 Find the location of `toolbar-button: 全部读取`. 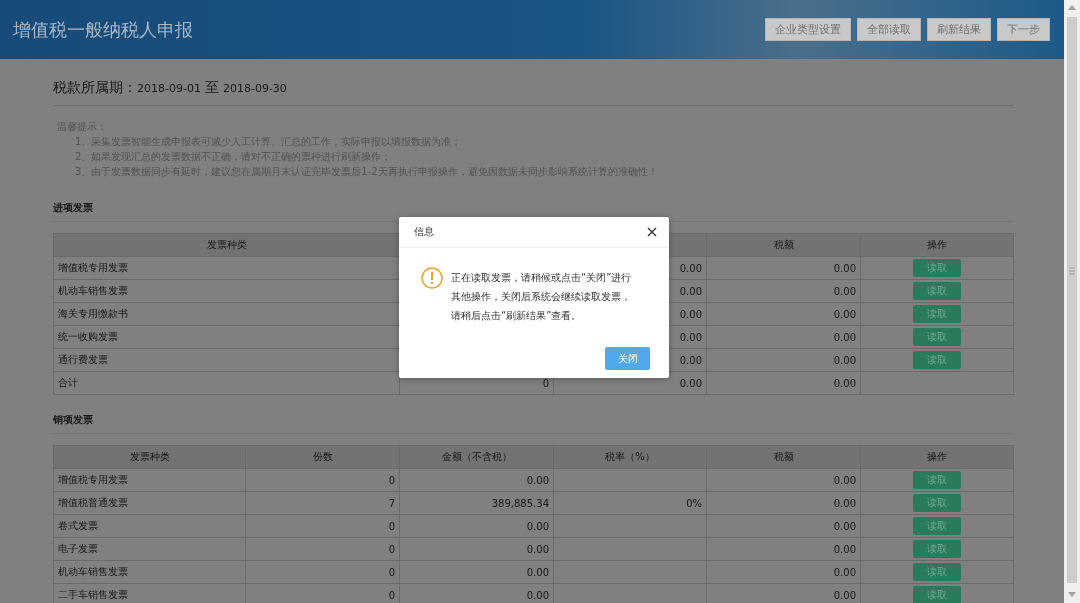

toolbar-button: 全部读取 is located at coordinates (889, 29).